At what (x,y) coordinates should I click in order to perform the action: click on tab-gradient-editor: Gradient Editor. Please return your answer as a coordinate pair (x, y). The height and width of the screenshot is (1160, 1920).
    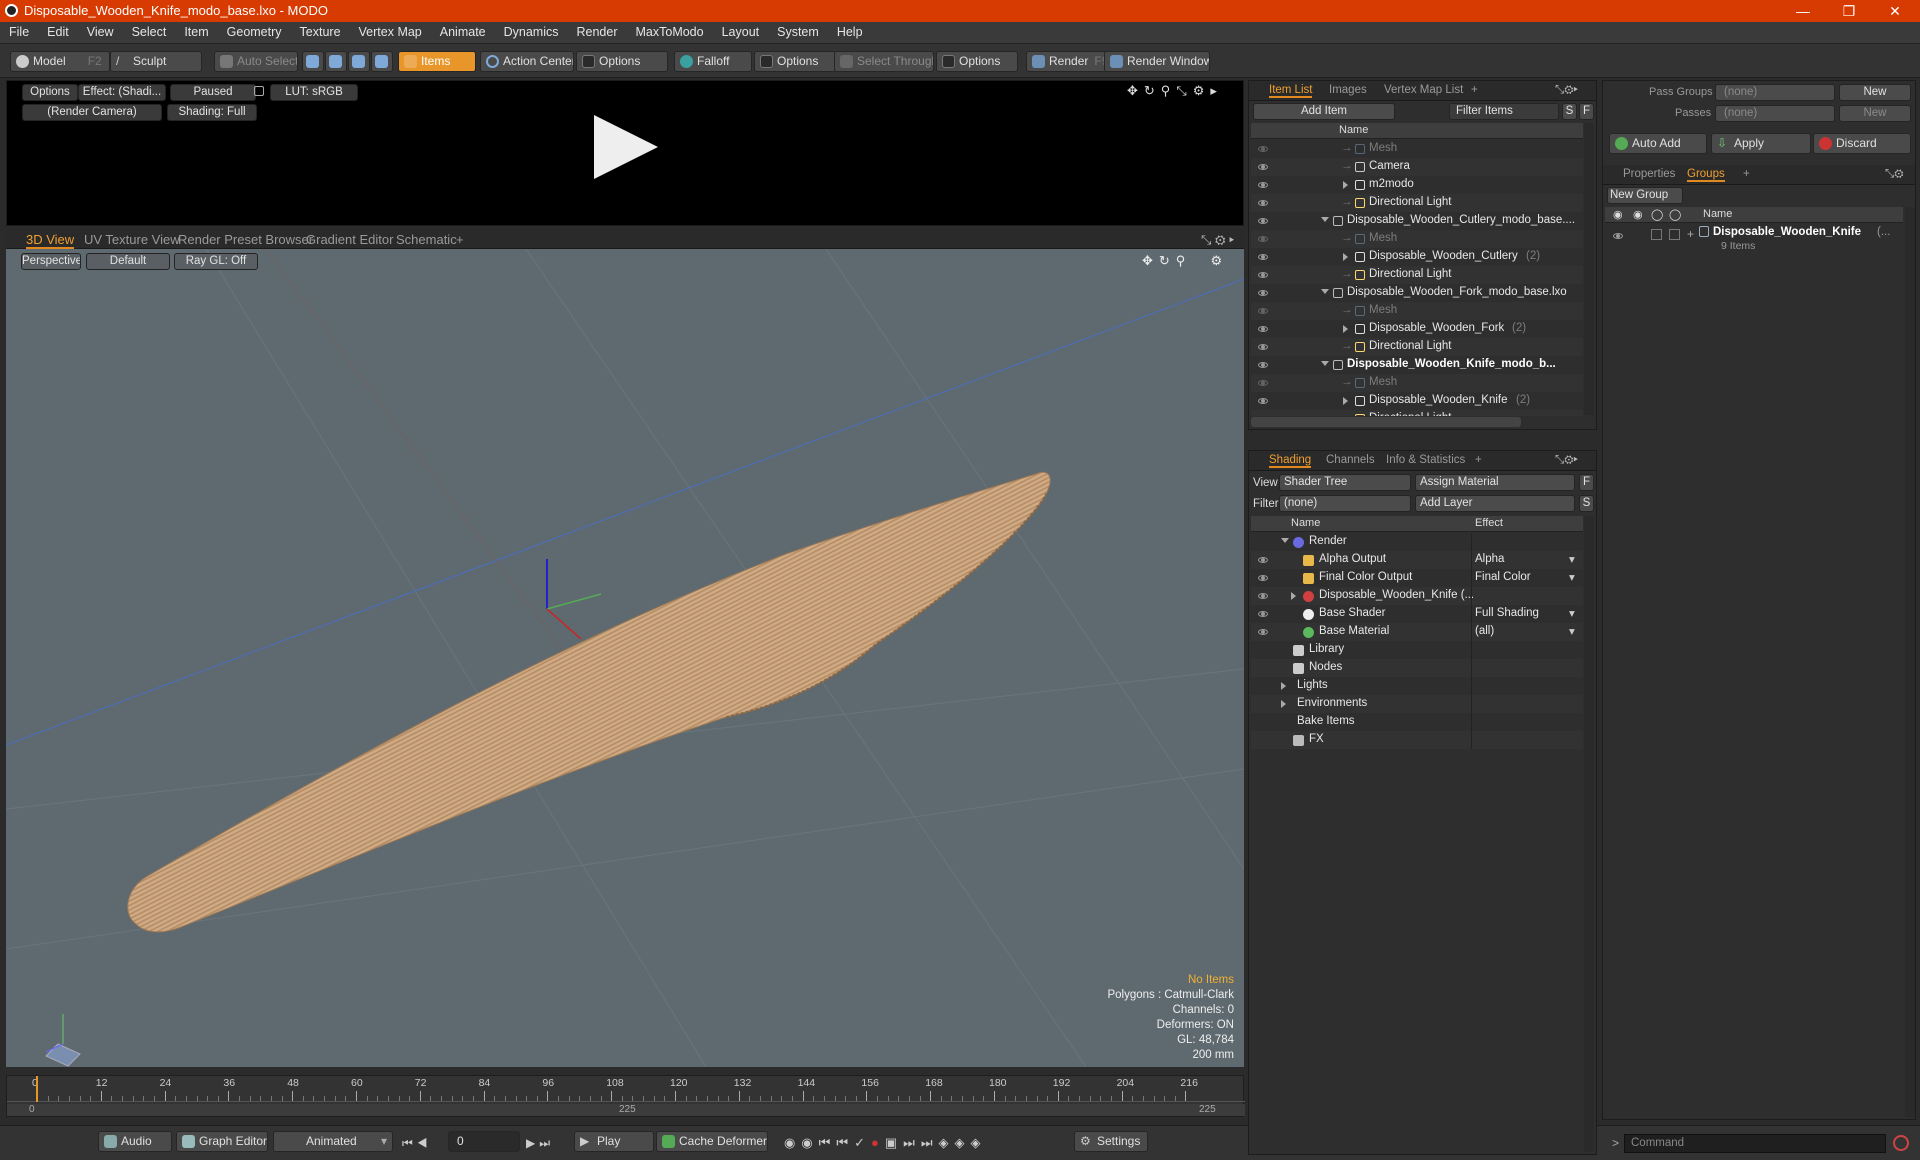
    Looking at the image, I should click on (349, 239).